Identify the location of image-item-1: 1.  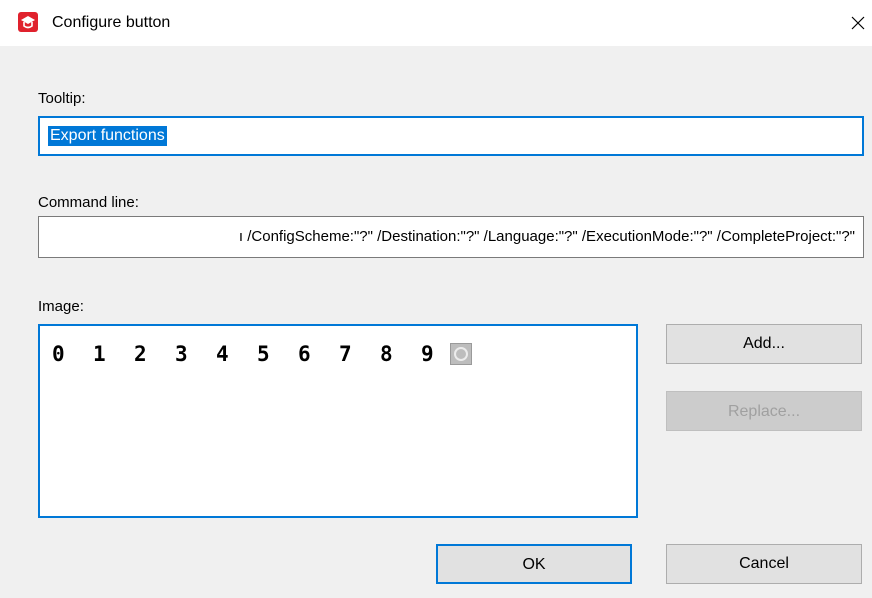
(108, 354).